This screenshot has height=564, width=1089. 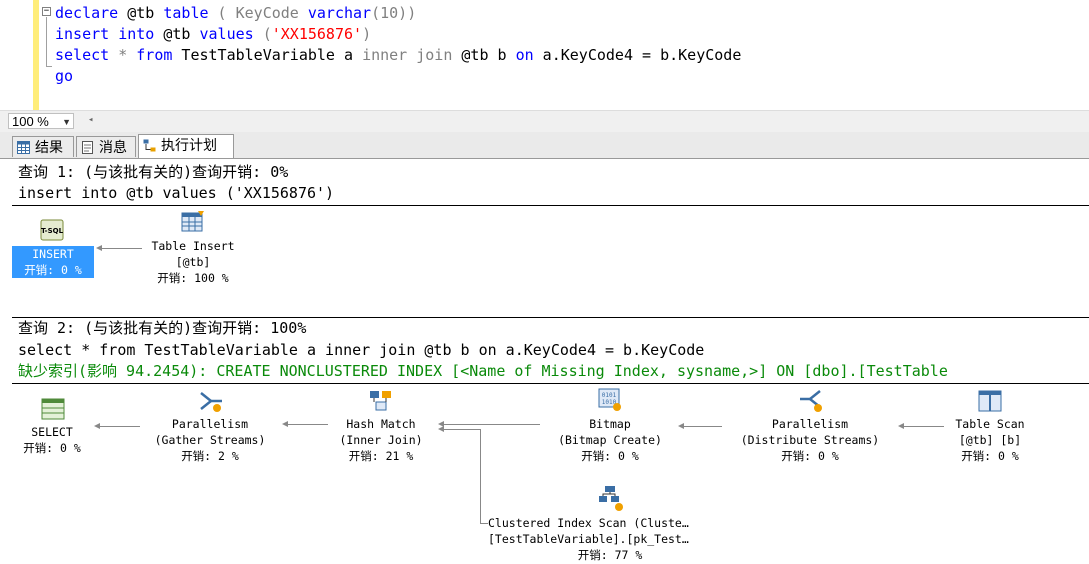 I want to click on hash-label: Hash Match, so click(x=381, y=424).